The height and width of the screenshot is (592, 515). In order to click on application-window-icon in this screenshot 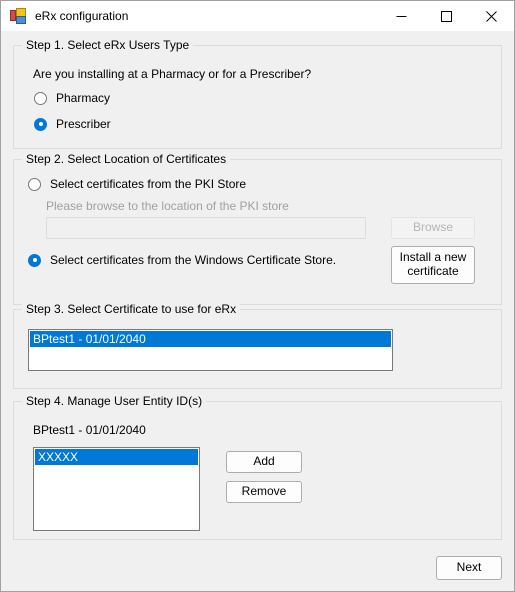, I will do `click(18, 16)`.